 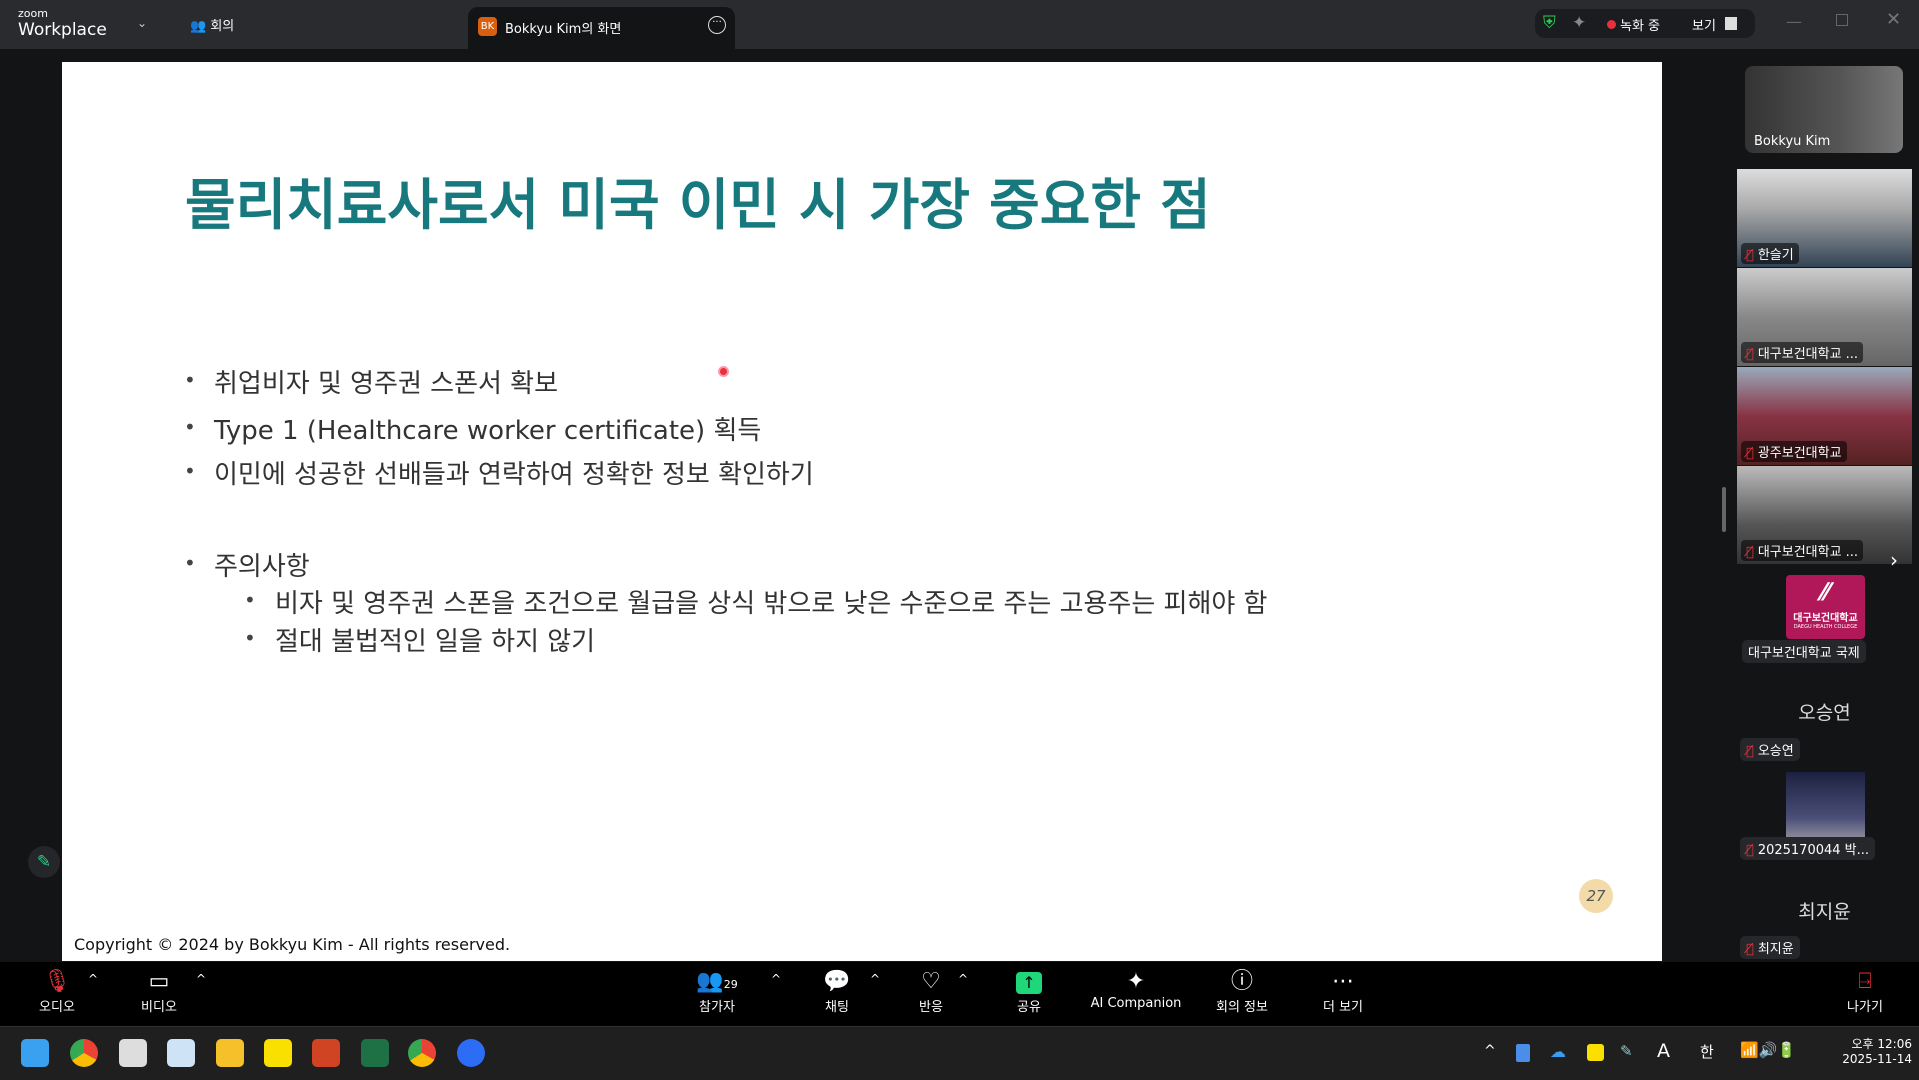 I want to click on exit-door-icon: ⍈, so click(x=1865, y=981).